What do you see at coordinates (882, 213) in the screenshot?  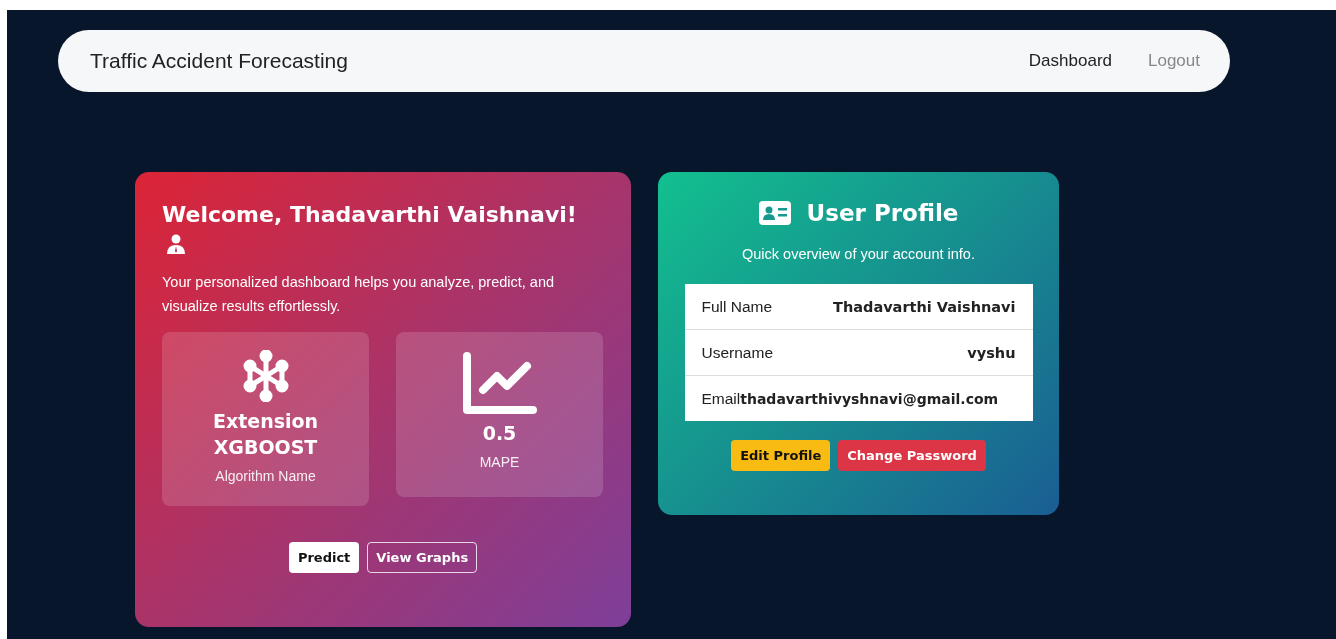 I see `profile-title: User Profile` at bounding box center [882, 213].